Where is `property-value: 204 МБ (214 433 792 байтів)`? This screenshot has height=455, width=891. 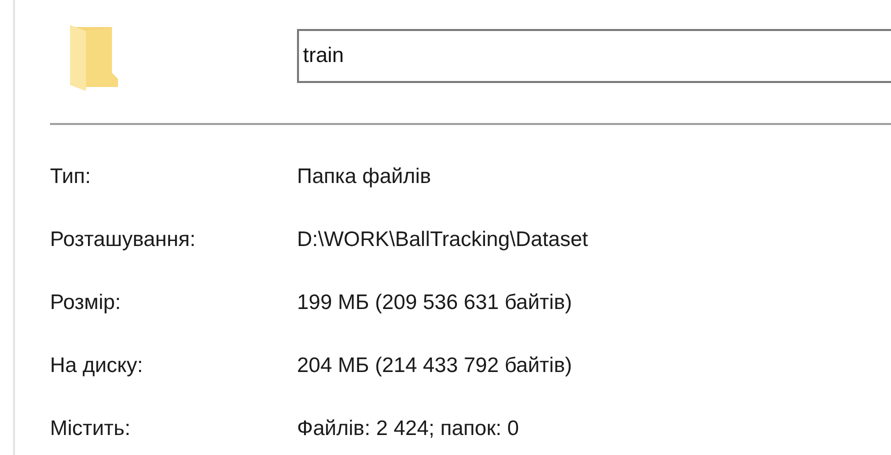 property-value: 204 МБ (214 433 792 байтів) is located at coordinates (434, 365).